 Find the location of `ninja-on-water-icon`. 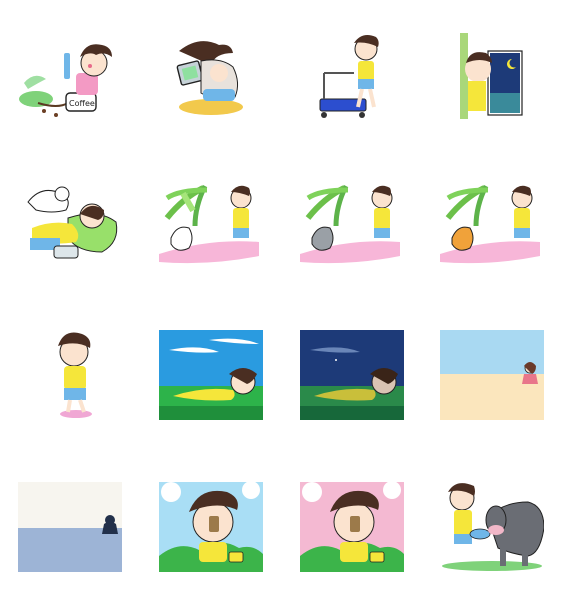

ninja-on-water-icon is located at coordinates (70, 527).